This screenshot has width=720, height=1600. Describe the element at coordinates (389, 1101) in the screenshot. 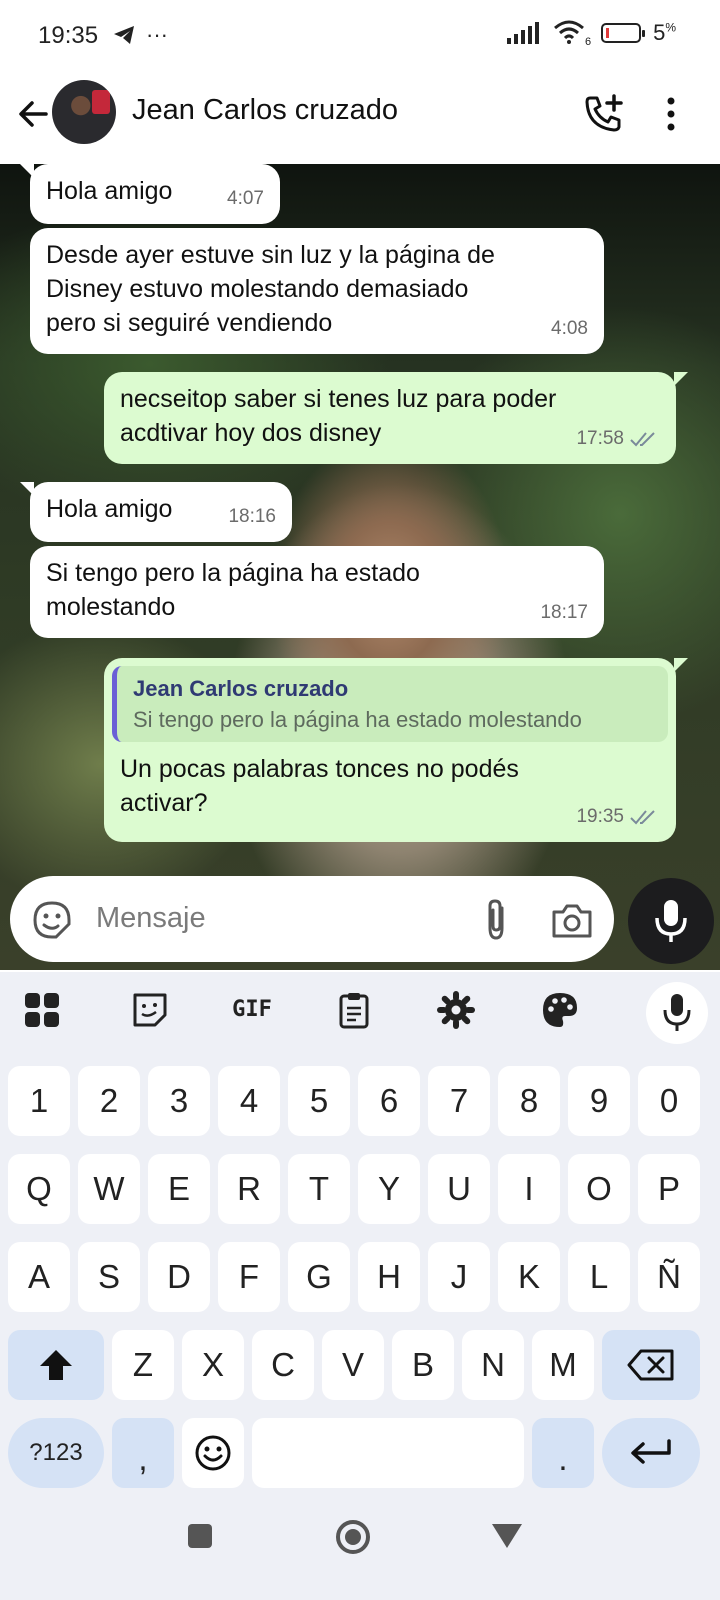

I see `key: 6` at that location.